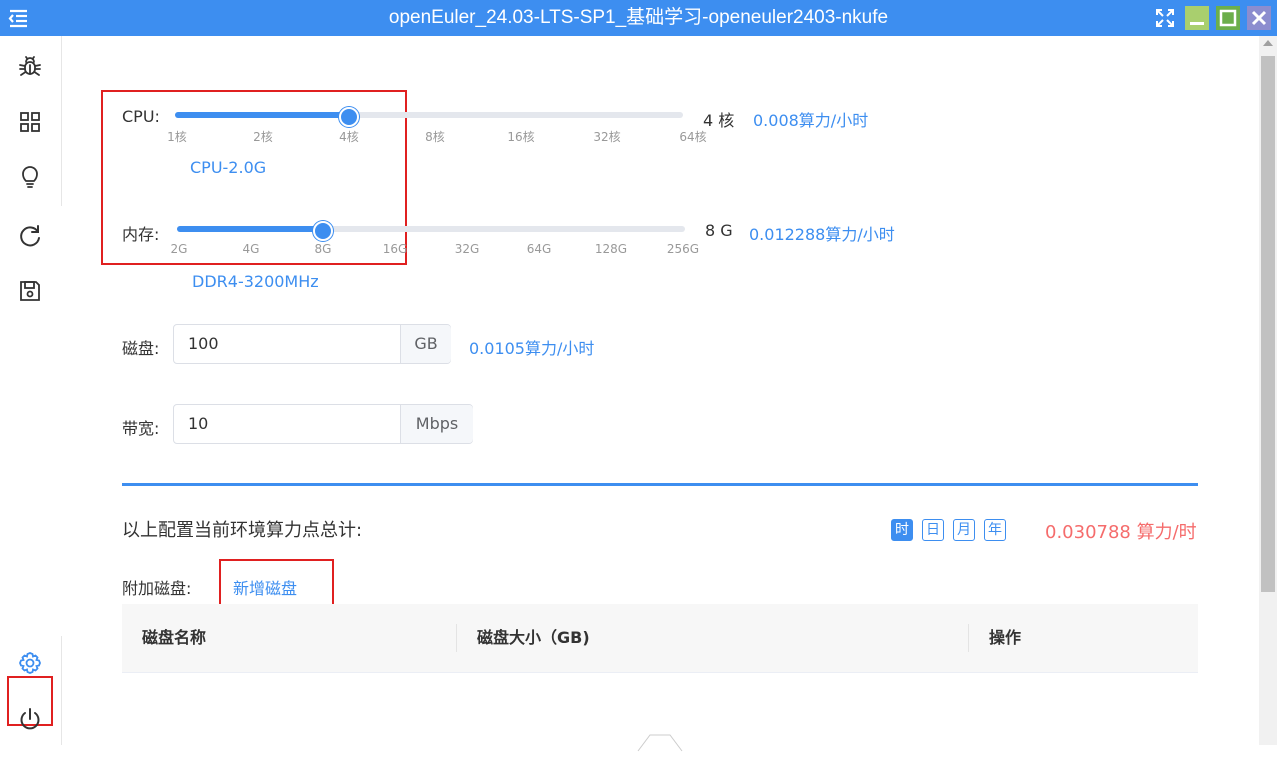 This screenshot has height=757, width=1277. Describe the element at coordinates (660, 638) in the screenshot. I see `disk-table-header: 磁盘名称 磁盘大小（GB) 操作` at that location.